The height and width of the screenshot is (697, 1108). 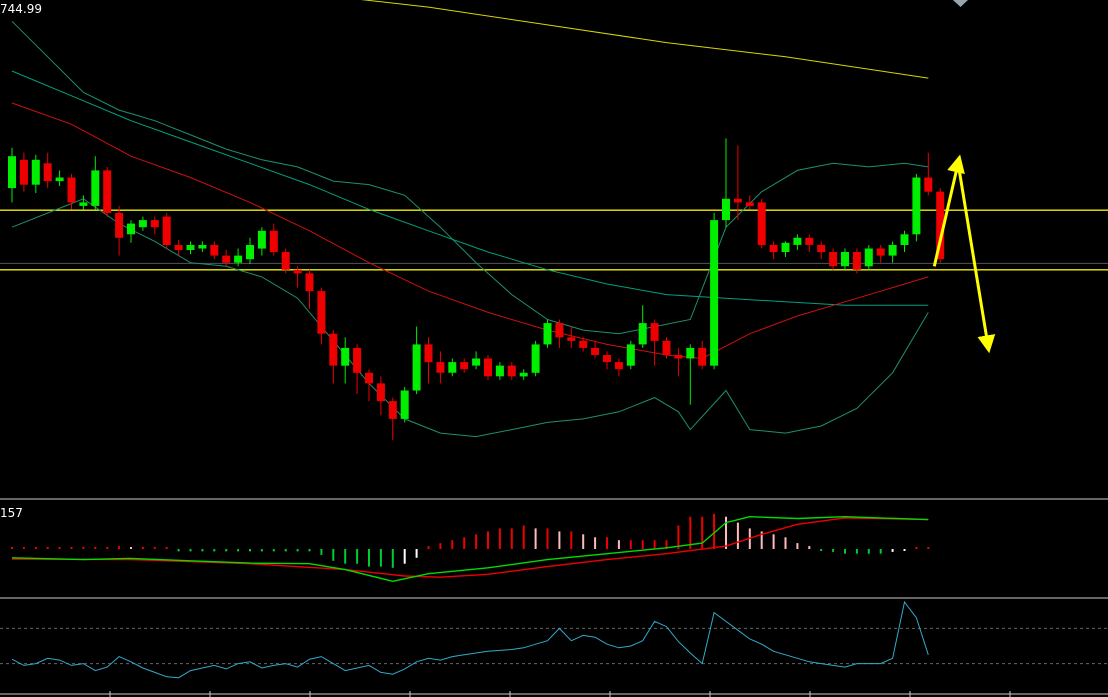 I want to click on price-readout: 744.99, so click(x=21, y=9).